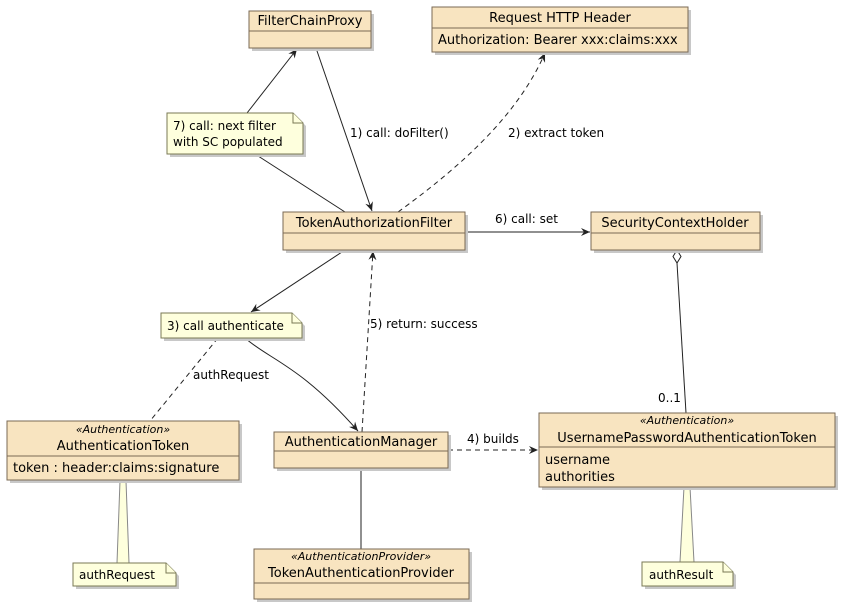 Image resolution: width=846 pixels, height=610 pixels. What do you see at coordinates (231, 375) in the screenshot?
I see `edge-label-auth-request: authRequest` at bounding box center [231, 375].